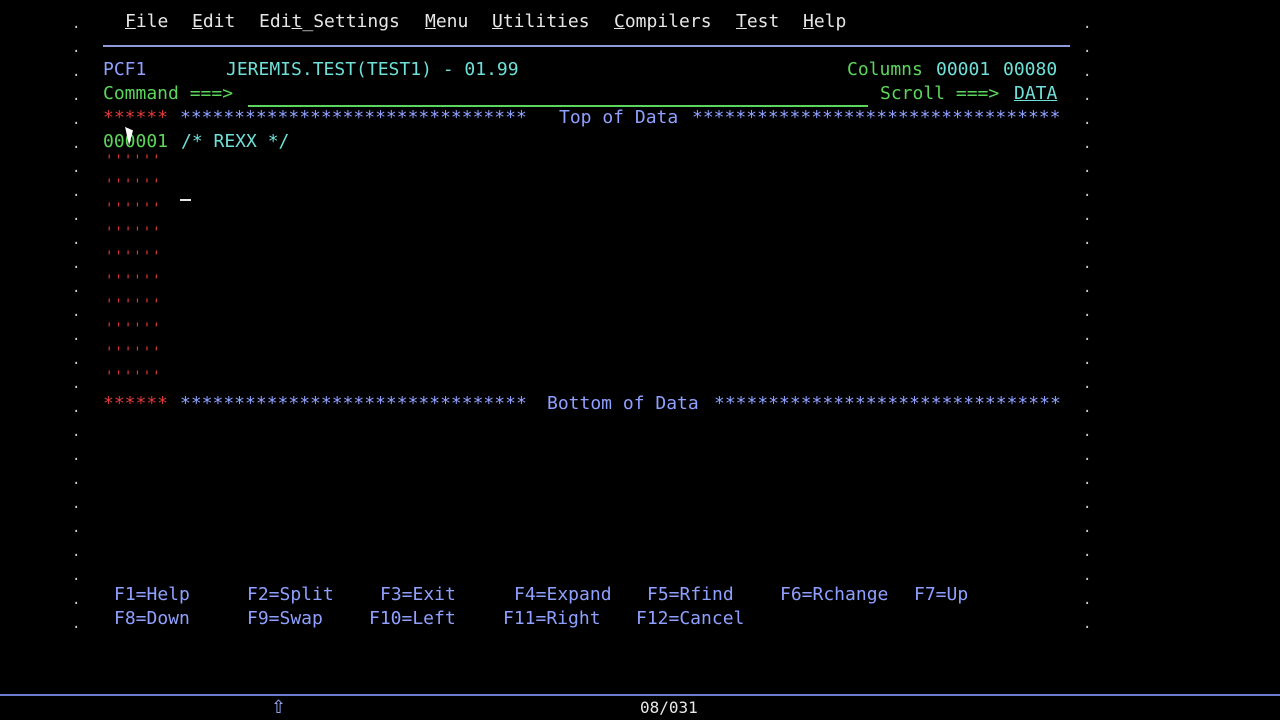 The image size is (1280, 720). Describe the element at coordinates (152, 618) in the screenshot. I see `f8-down-key: F8=Down` at that location.